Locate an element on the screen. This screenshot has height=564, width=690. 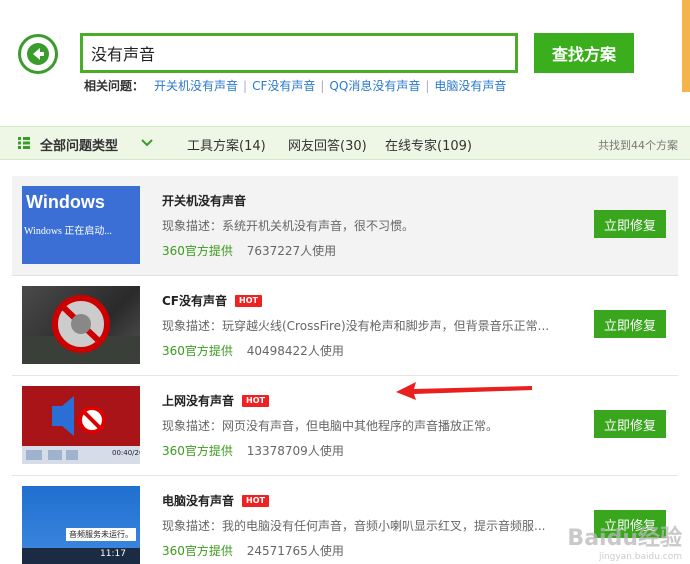
web-video-thumbnail: 00:40/264 is located at coordinates (81, 425).